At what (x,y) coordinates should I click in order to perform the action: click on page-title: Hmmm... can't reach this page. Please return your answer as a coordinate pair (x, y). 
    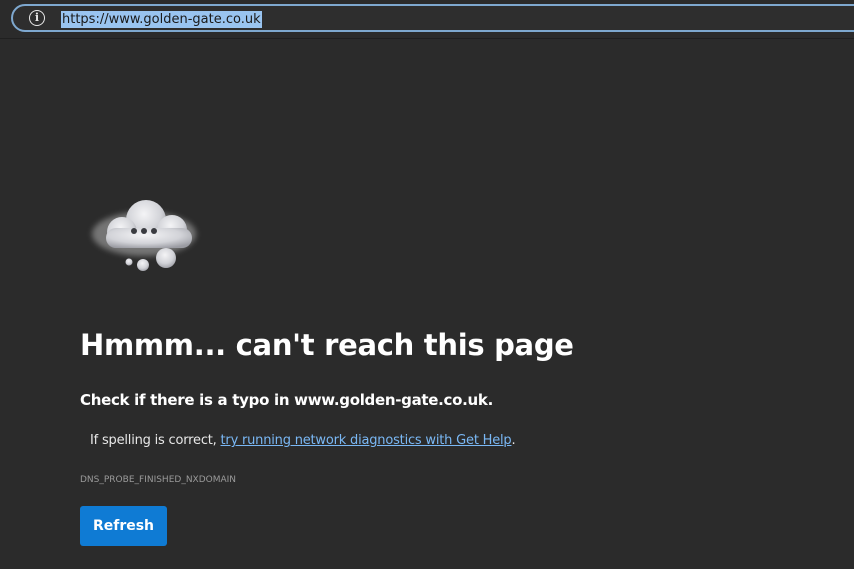
    Looking at the image, I should click on (327, 345).